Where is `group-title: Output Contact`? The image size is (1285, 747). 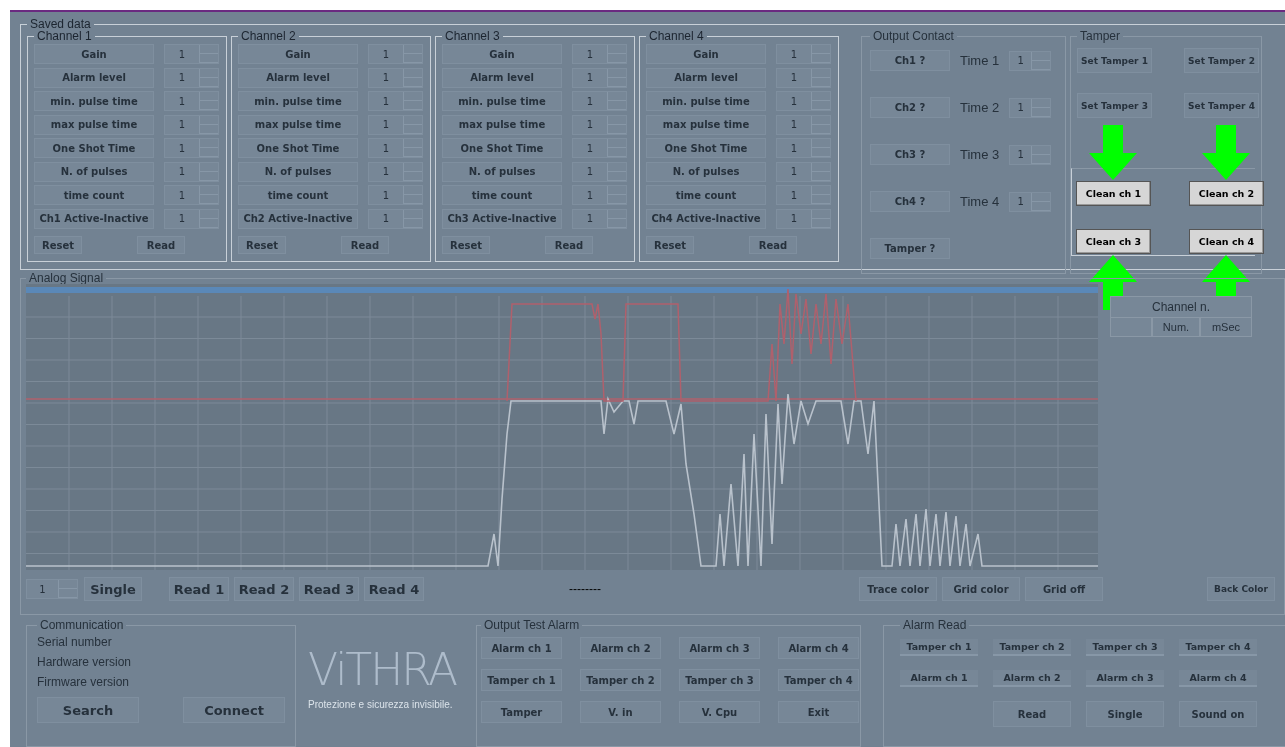 group-title: Output Contact is located at coordinates (913, 36).